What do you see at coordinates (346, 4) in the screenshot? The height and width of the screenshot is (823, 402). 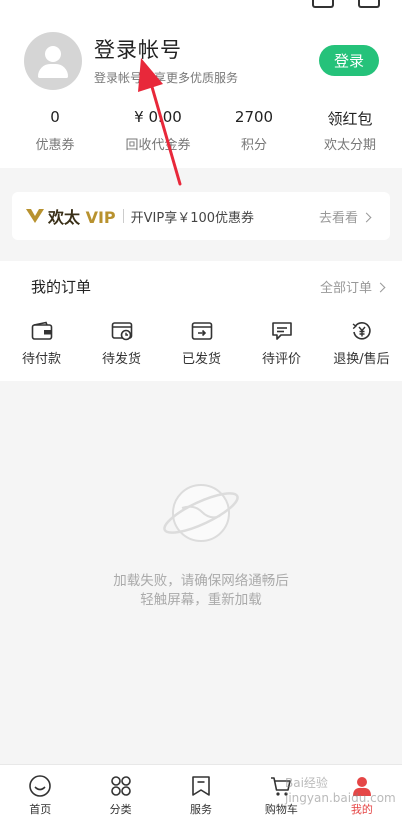 I see `top-icons` at bounding box center [346, 4].